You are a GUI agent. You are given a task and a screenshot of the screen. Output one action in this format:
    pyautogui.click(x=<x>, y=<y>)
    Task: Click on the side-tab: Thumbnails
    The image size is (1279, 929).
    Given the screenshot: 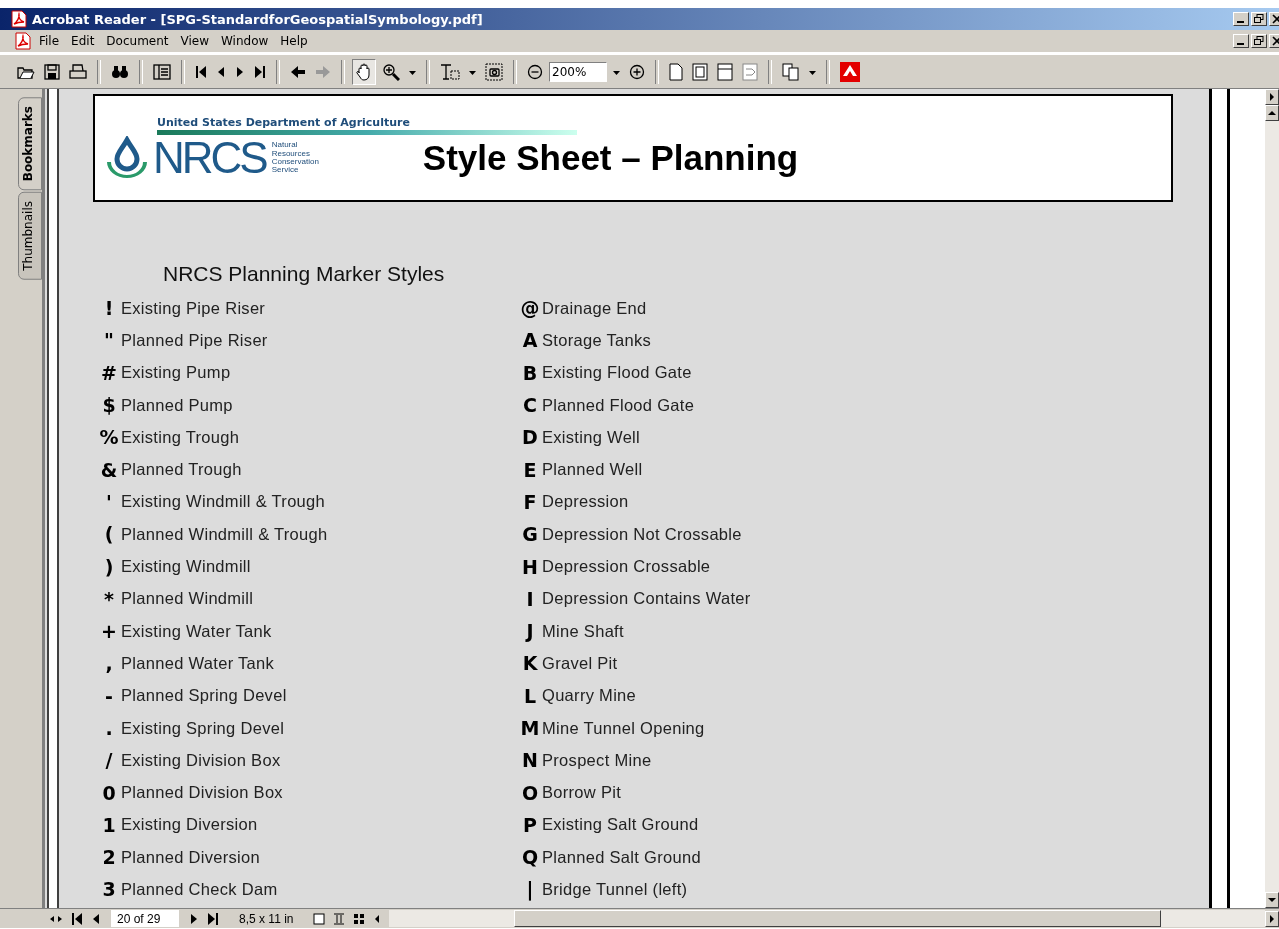 What is the action you would take?
    pyautogui.click(x=30, y=236)
    